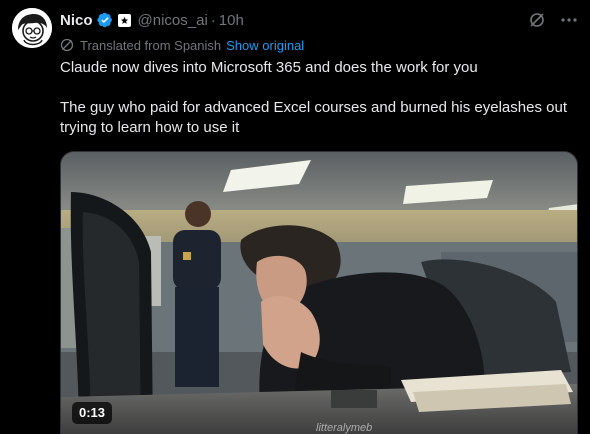 Image resolution: width=590 pixels, height=434 pixels. What do you see at coordinates (151, 45) in the screenshot?
I see `translation-note: Translated from Spanish` at bounding box center [151, 45].